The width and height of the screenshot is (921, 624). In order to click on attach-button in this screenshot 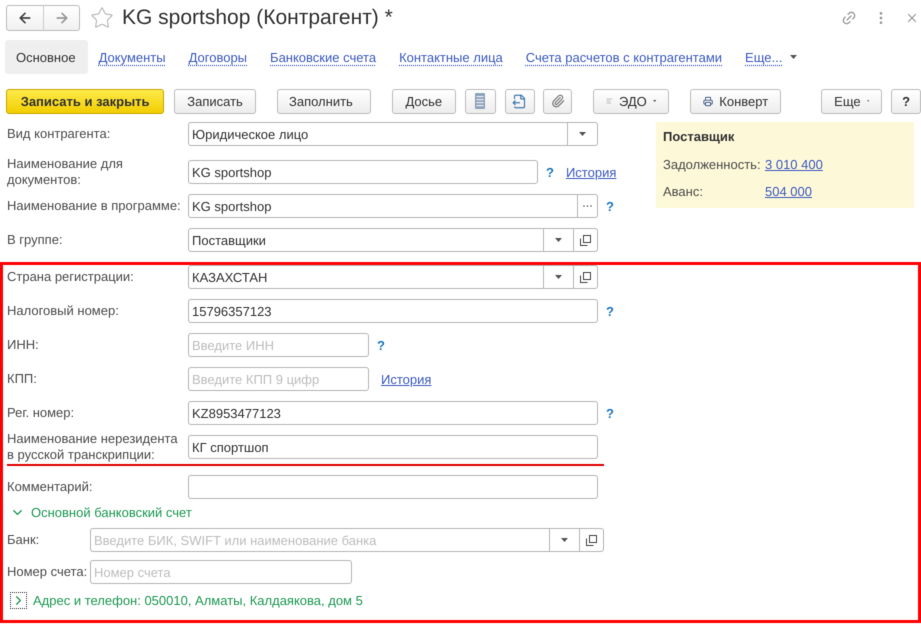, I will do `click(557, 101)`.